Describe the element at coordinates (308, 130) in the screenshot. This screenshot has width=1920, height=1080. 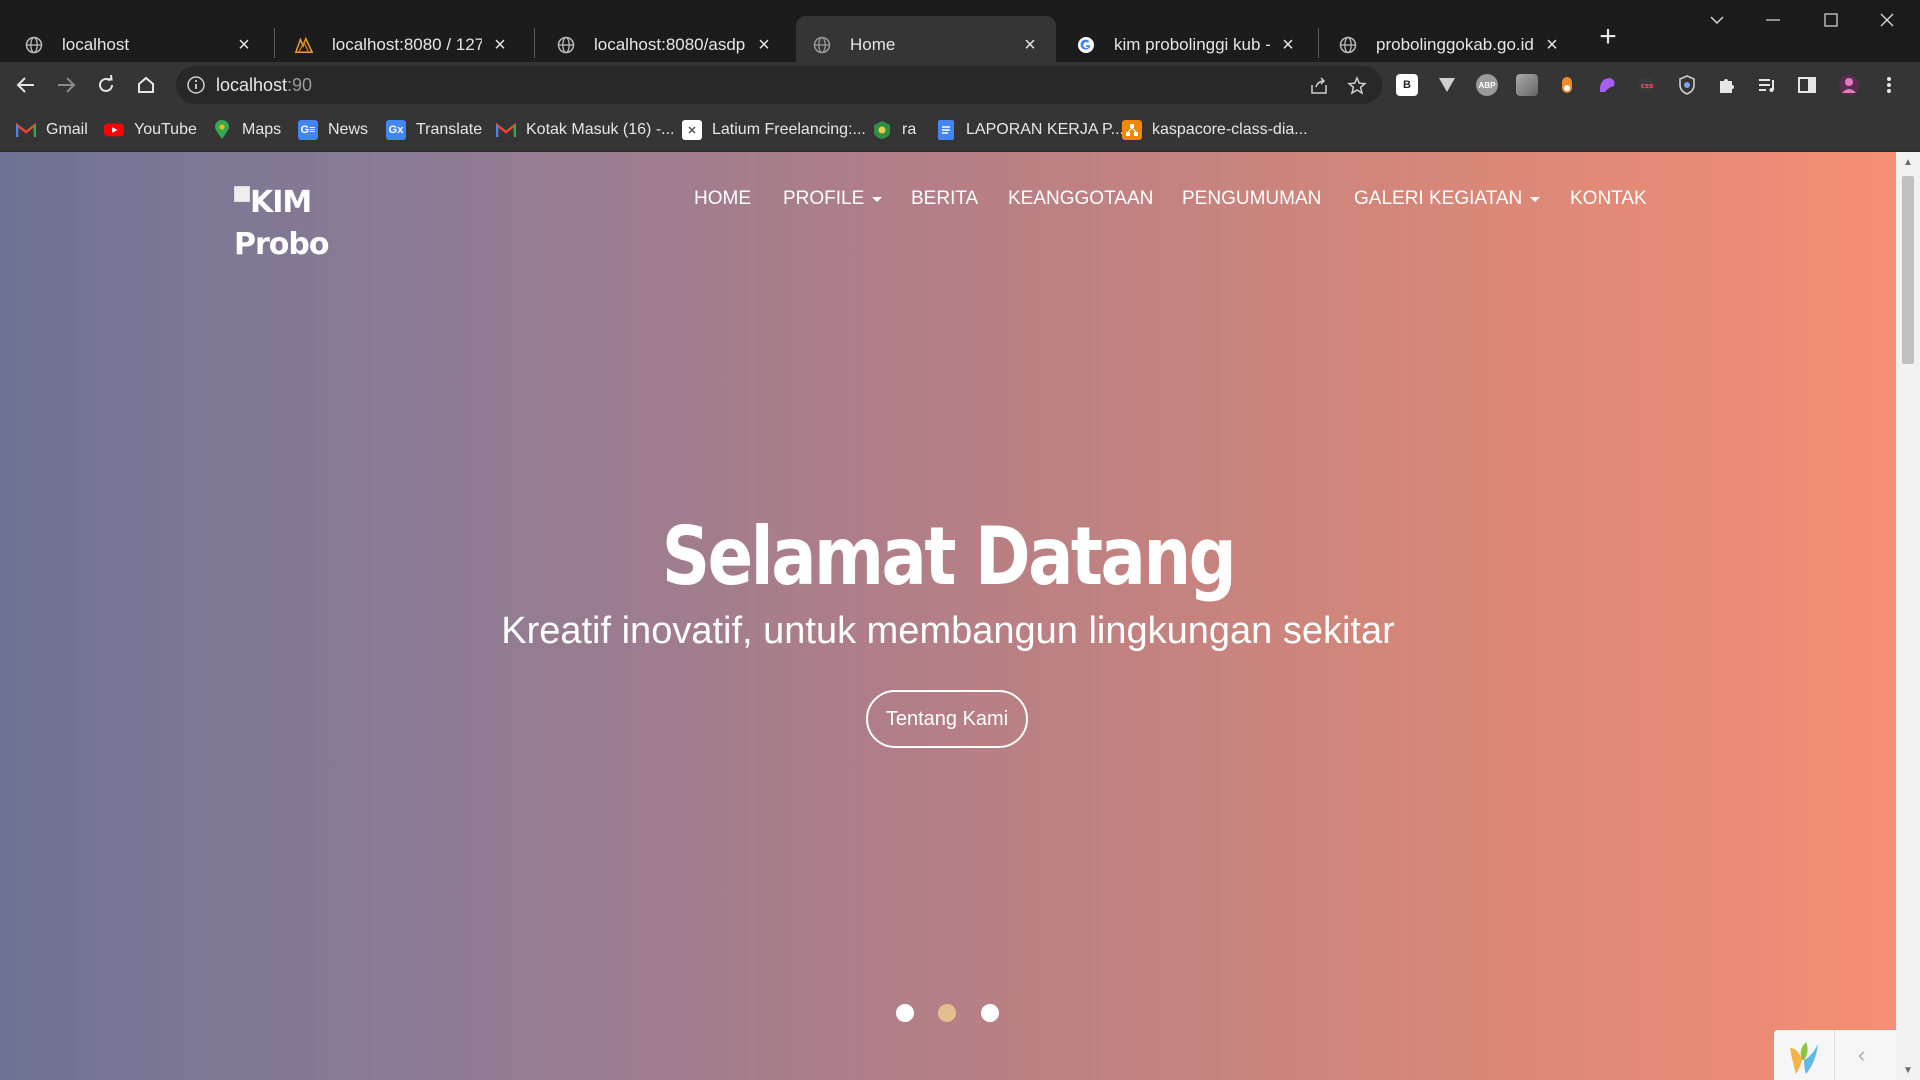
I see `news-icon: G≡` at that location.